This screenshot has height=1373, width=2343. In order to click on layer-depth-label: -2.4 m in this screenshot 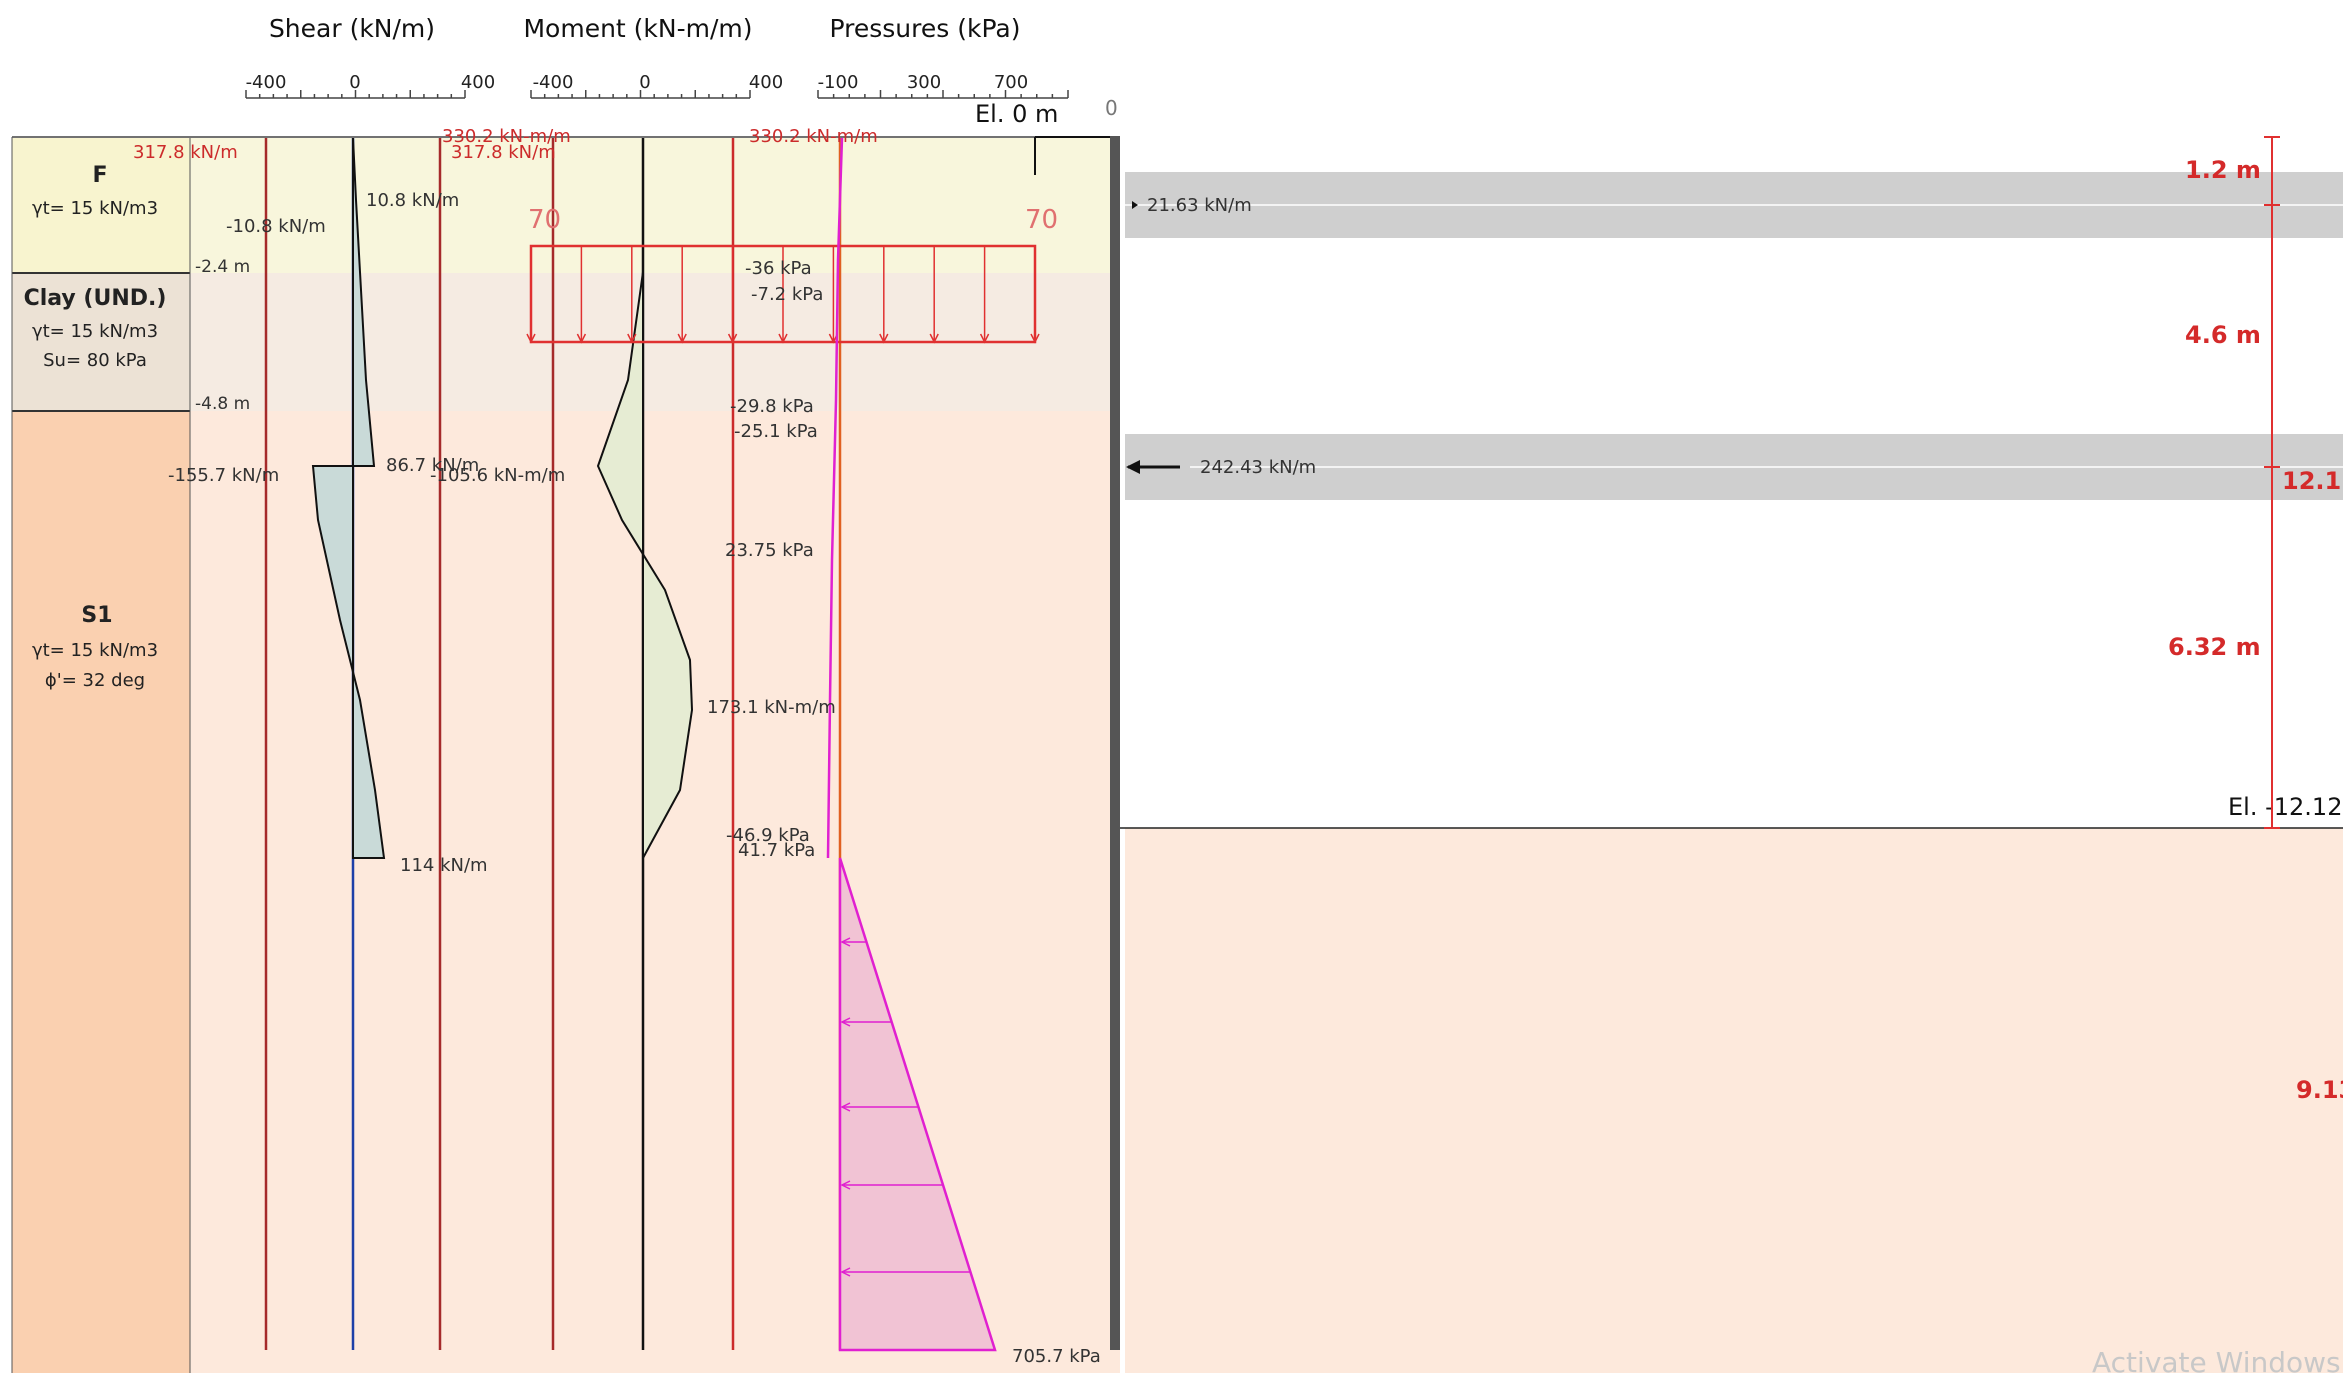, I will do `click(222, 267)`.